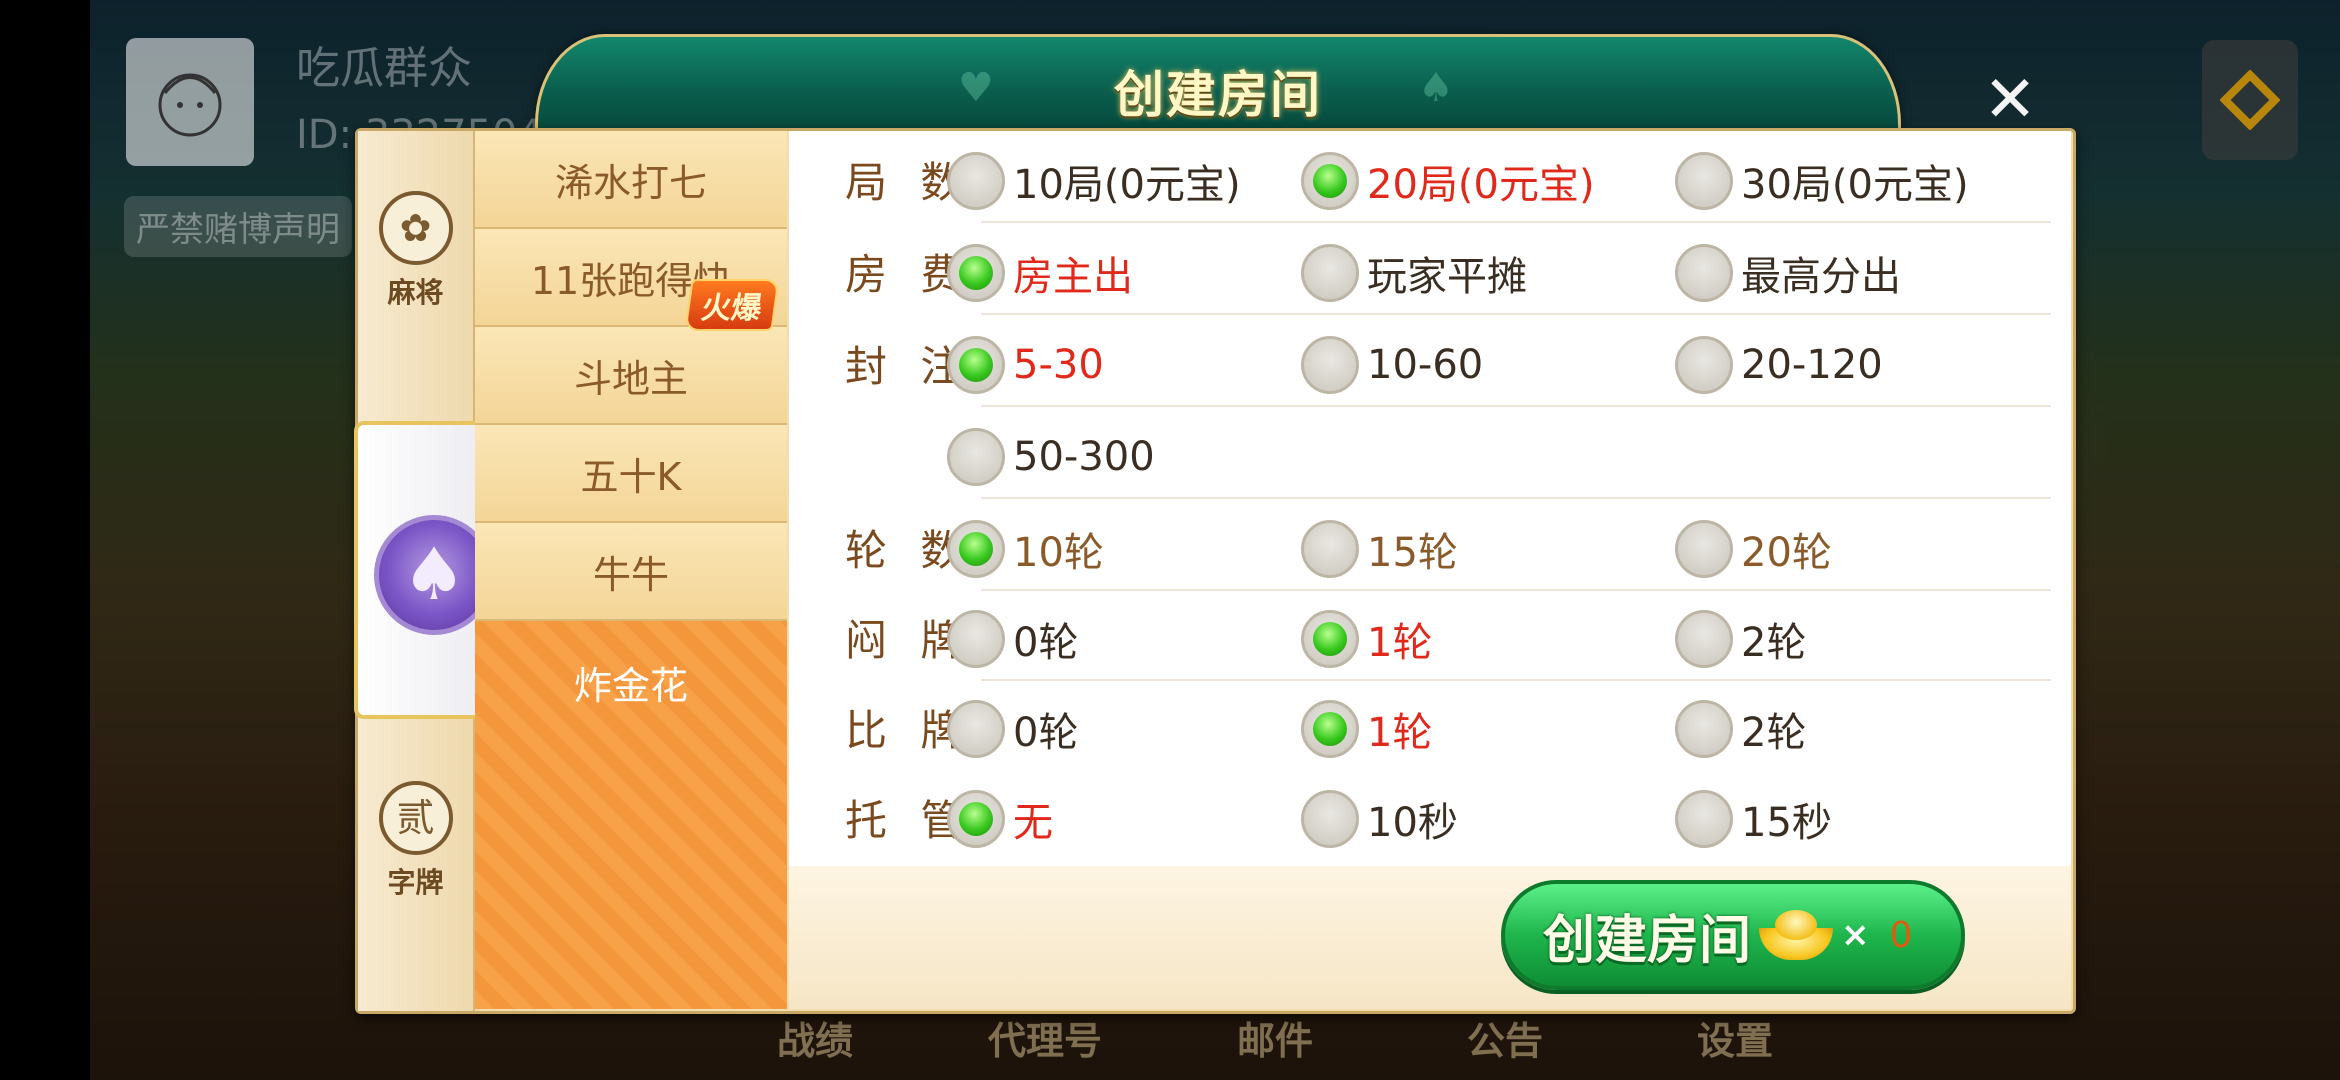 The image size is (2340, 1080). I want to click on hot-badge: 火爆, so click(732, 305).